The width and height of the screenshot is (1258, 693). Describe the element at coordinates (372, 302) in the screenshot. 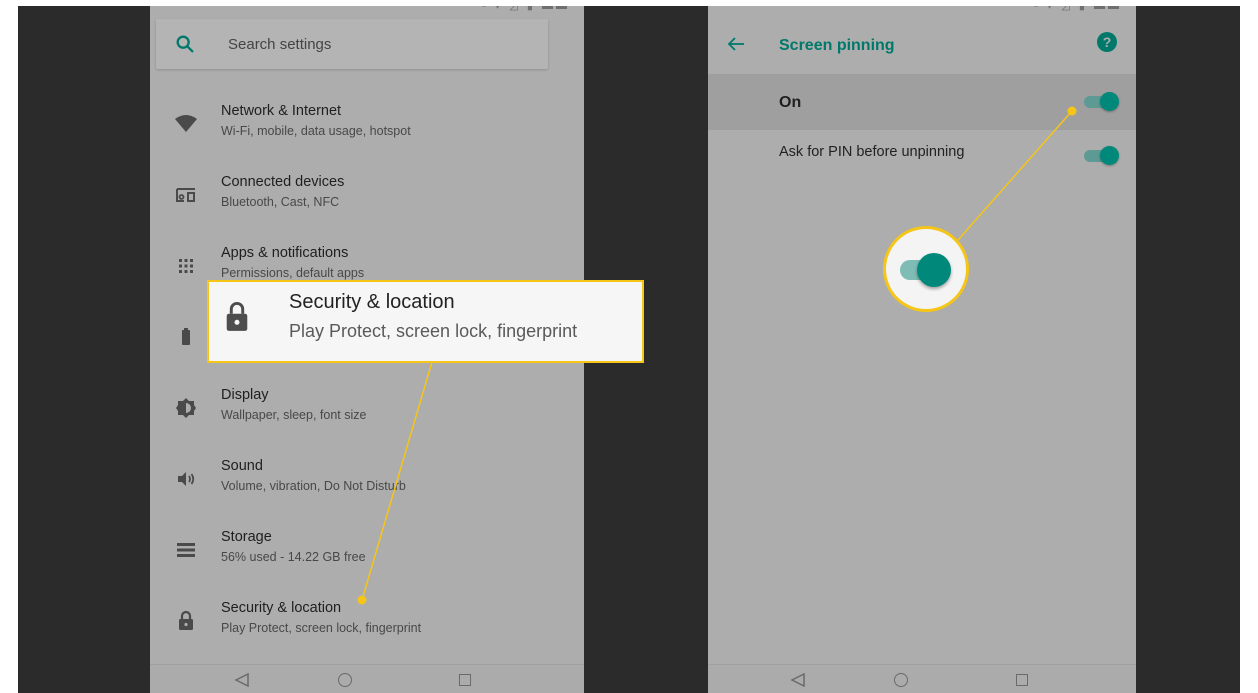

I see `callout-title: Security & location` at that location.